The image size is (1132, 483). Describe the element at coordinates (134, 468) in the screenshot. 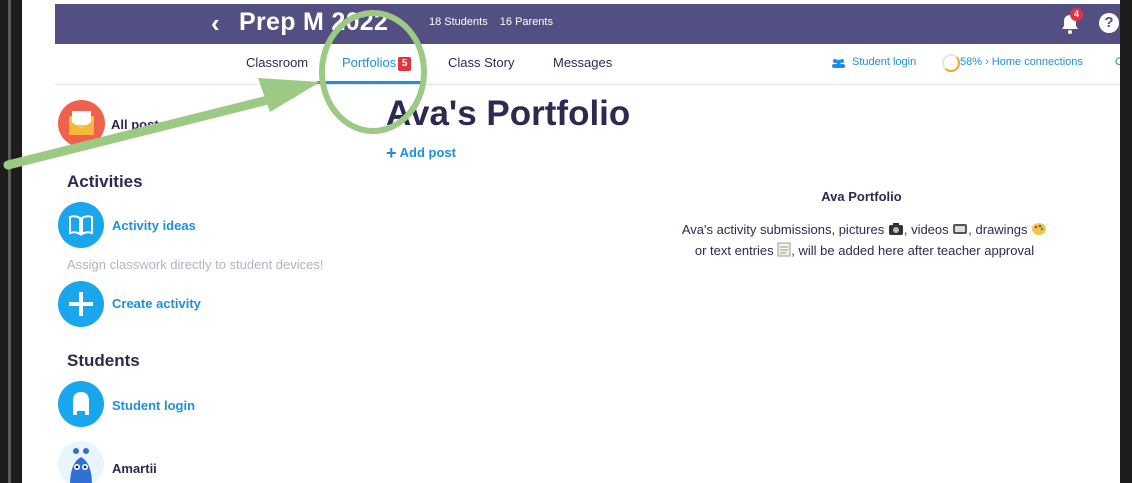

I see `student-name: Amartii` at that location.